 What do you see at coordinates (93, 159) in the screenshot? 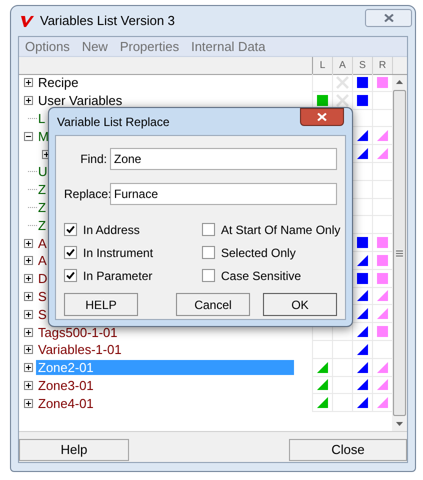
I see `field-label: Find:` at bounding box center [93, 159].